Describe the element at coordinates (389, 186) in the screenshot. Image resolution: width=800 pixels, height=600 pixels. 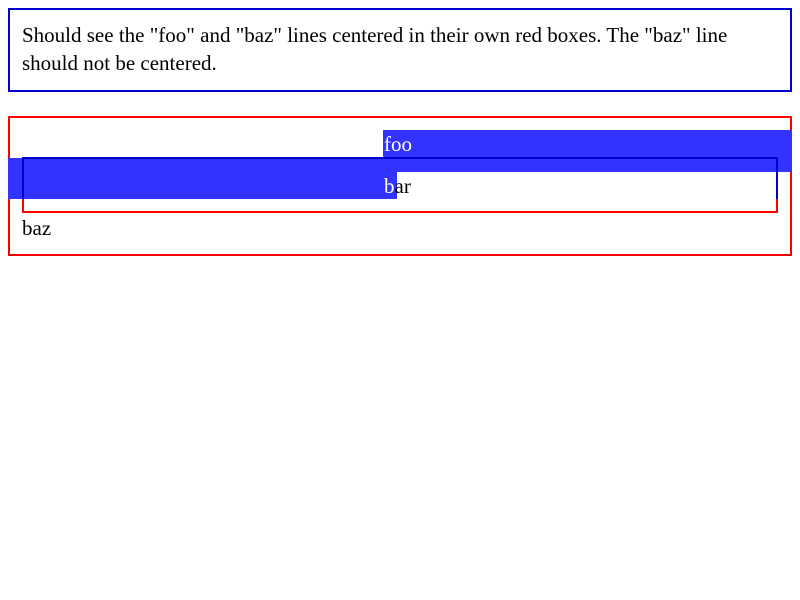
I see `bar-line-first-letter: b` at that location.